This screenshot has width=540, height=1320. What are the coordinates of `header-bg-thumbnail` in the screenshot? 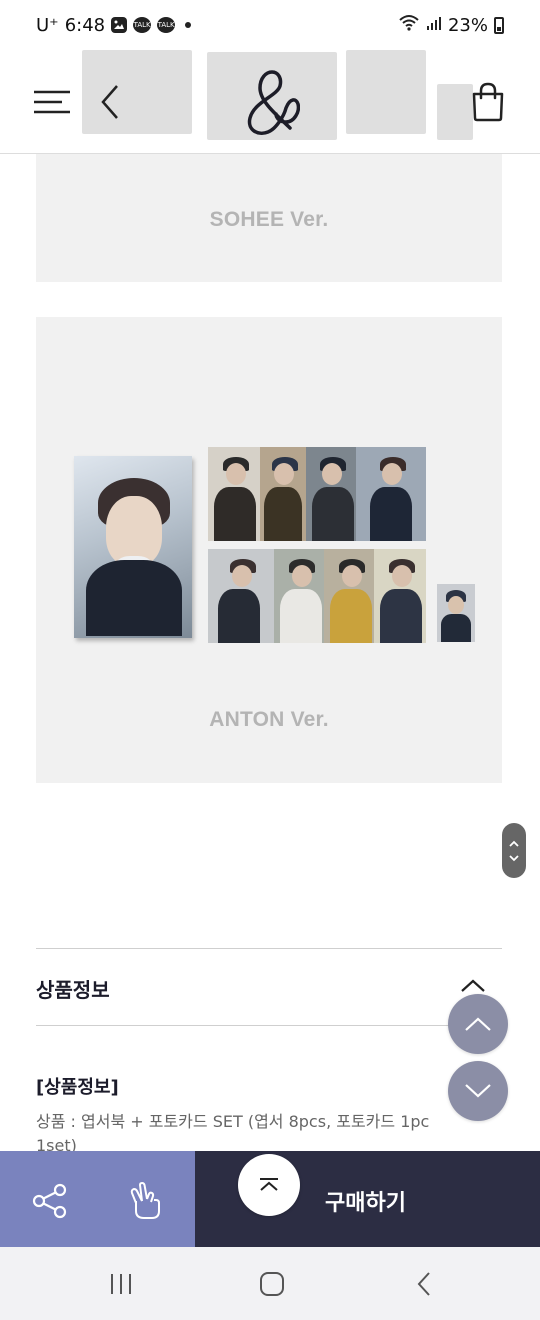 It's located at (386, 92).